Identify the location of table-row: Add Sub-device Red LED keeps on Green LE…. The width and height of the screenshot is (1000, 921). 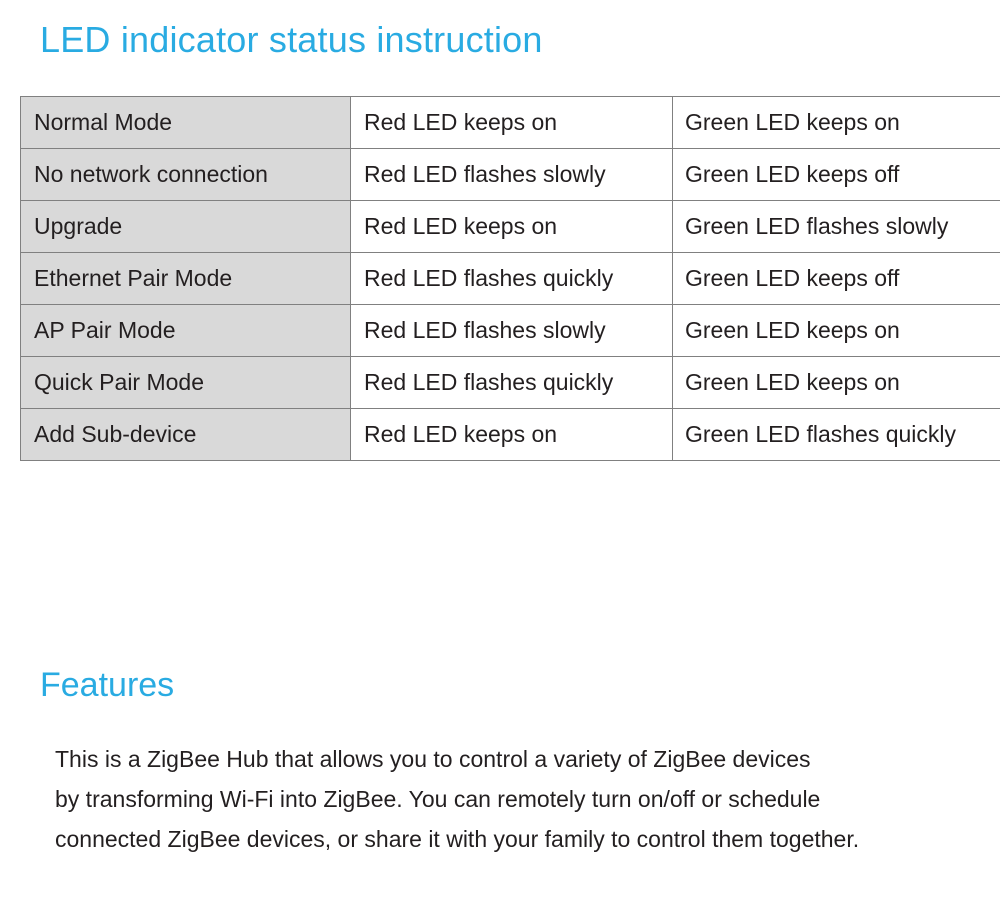
(510, 434).